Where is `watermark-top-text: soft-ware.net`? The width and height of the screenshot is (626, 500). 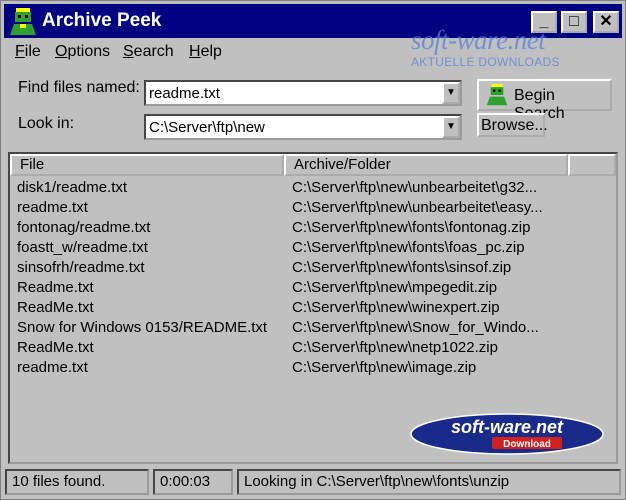 watermark-top-text: soft-ware.net is located at coordinates (478, 40).